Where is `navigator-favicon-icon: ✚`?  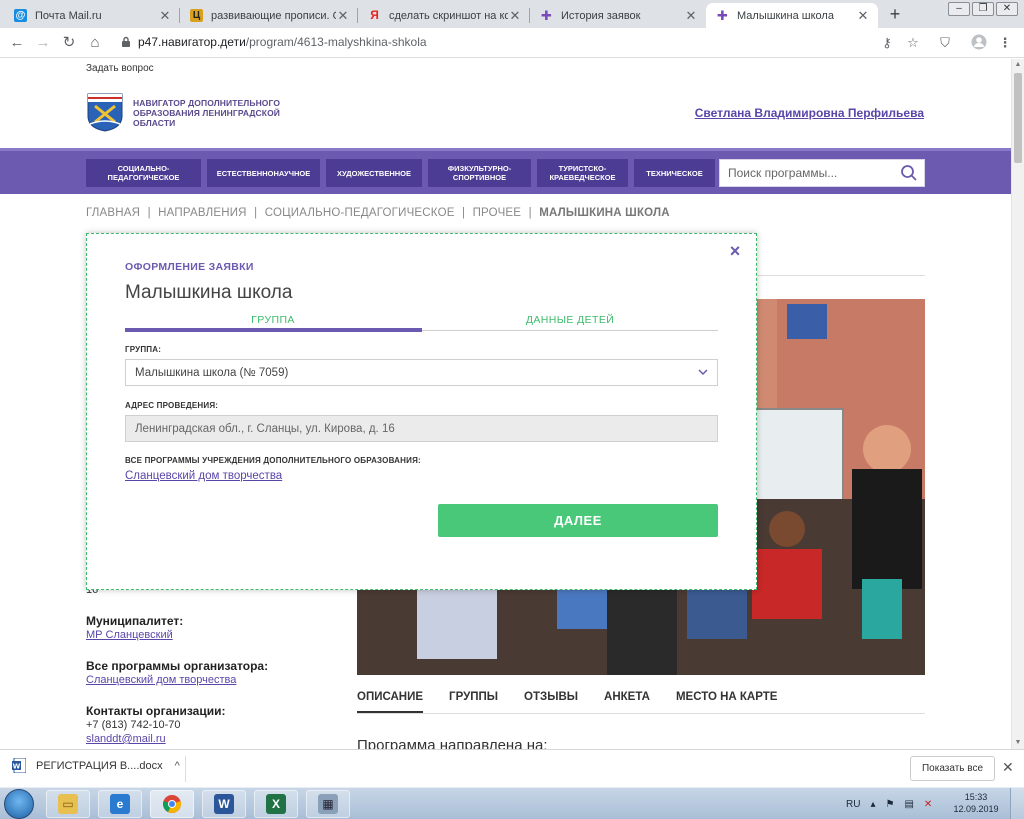 navigator-favicon-icon: ✚ is located at coordinates (722, 15).